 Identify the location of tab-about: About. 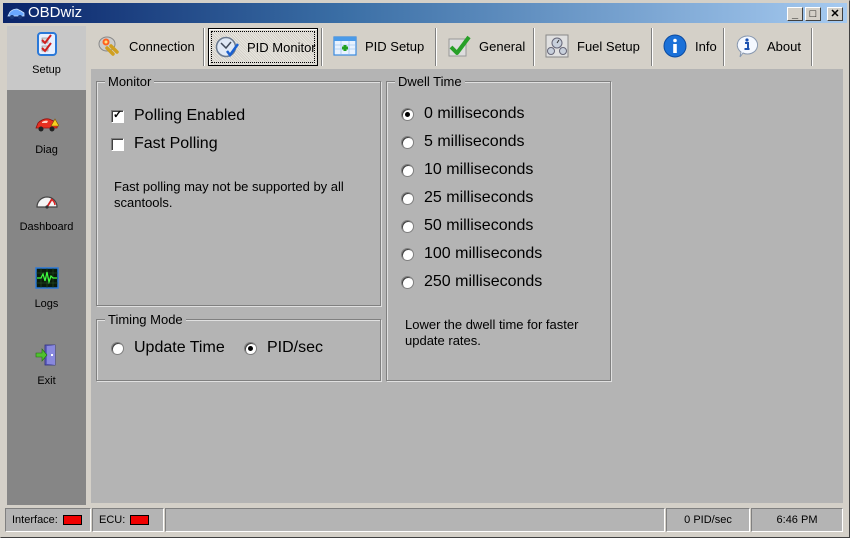
(767, 46).